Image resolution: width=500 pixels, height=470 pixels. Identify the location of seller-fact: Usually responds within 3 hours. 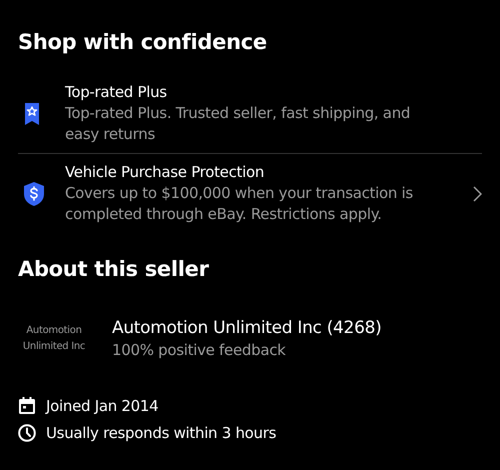
(161, 433).